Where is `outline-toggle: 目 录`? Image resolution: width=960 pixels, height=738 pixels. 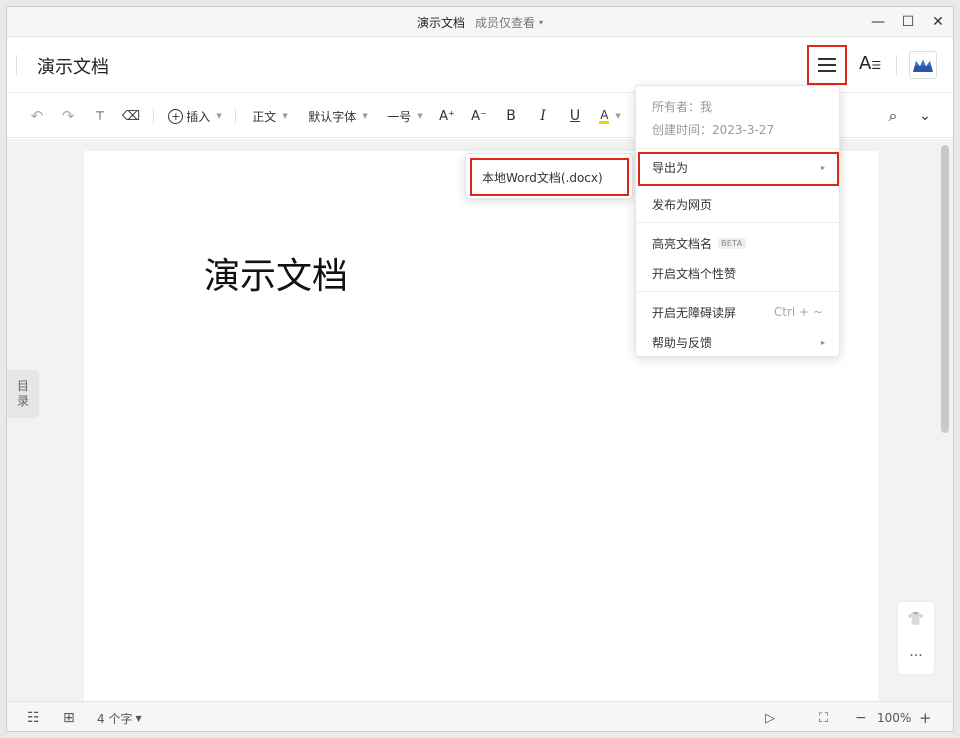 outline-toggle: 目 录 is located at coordinates (23, 394).